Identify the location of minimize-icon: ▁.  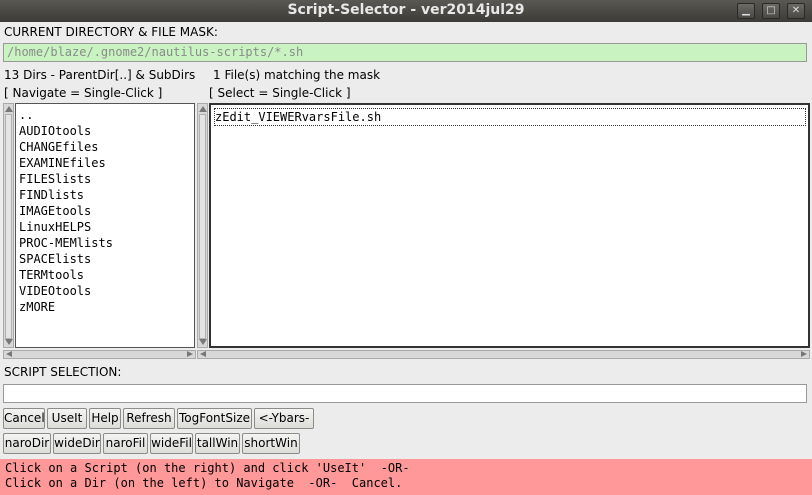
(746, 11).